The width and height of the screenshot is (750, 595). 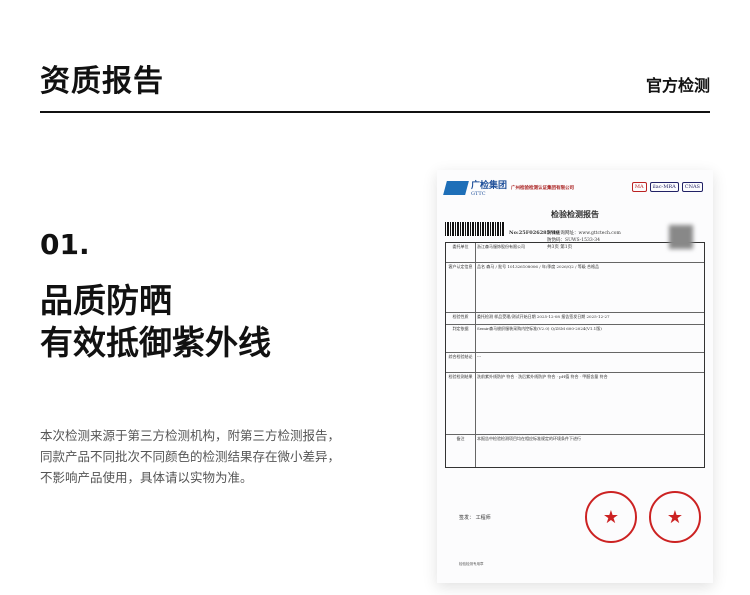 I want to click on section-number: 01., so click(x=65, y=244).